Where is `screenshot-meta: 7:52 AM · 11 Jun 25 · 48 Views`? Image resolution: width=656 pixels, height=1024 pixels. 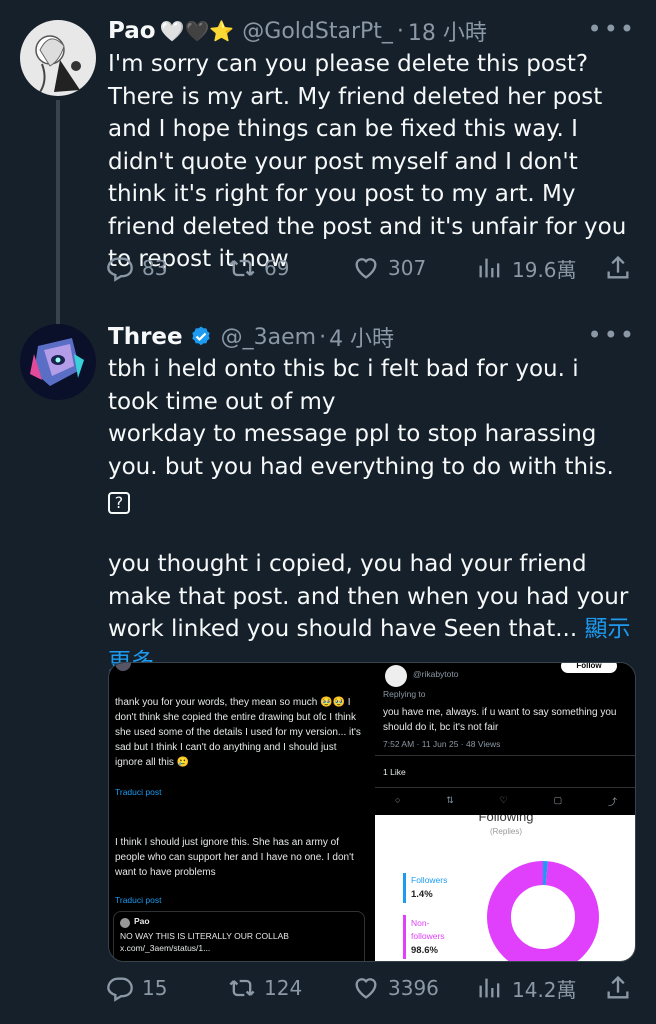
screenshot-meta: 7:52 AM · 11 Jun 25 · 48 Views is located at coordinates (442, 744).